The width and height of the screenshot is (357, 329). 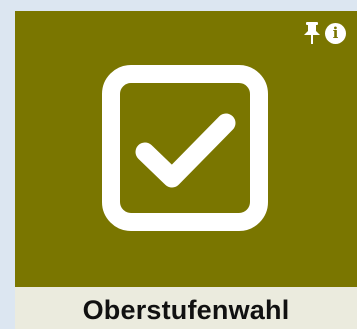 What do you see at coordinates (312, 33) in the screenshot?
I see `pin-icon` at bounding box center [312, 33].